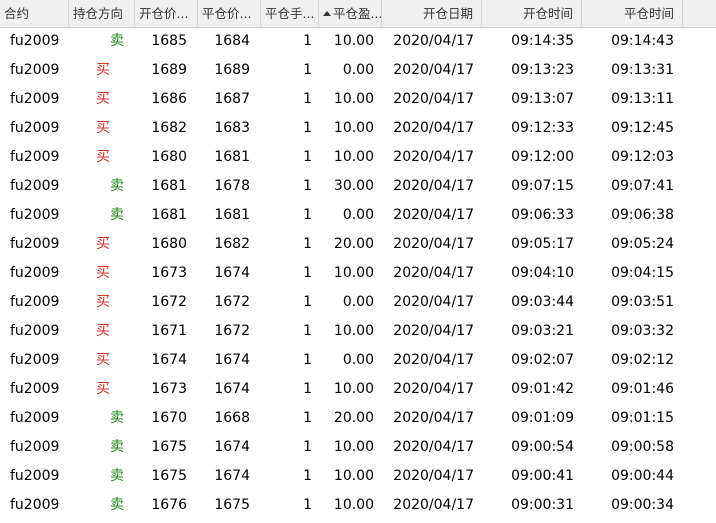 The width and height of the screenshot is (716, 523). I want to click on close-price-cell: 1668, so click(232, 418).